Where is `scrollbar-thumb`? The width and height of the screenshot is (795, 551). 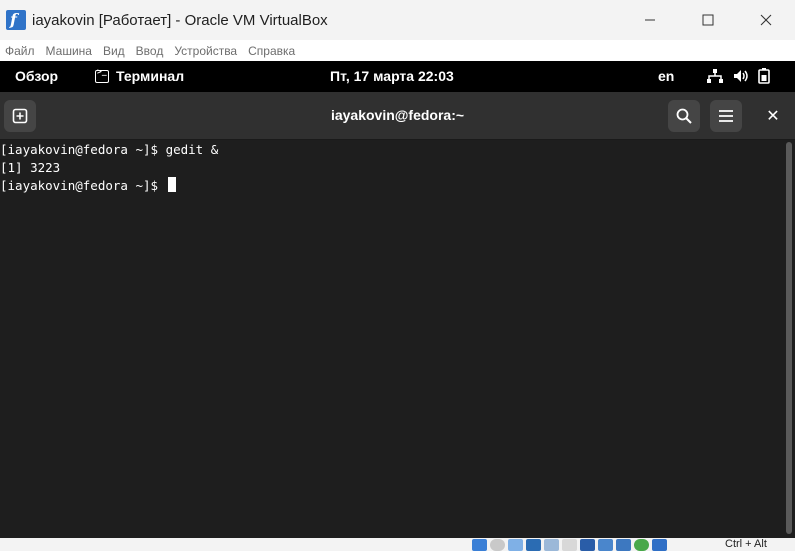
scrollbar-thumb is located at coordinates (789, 338).